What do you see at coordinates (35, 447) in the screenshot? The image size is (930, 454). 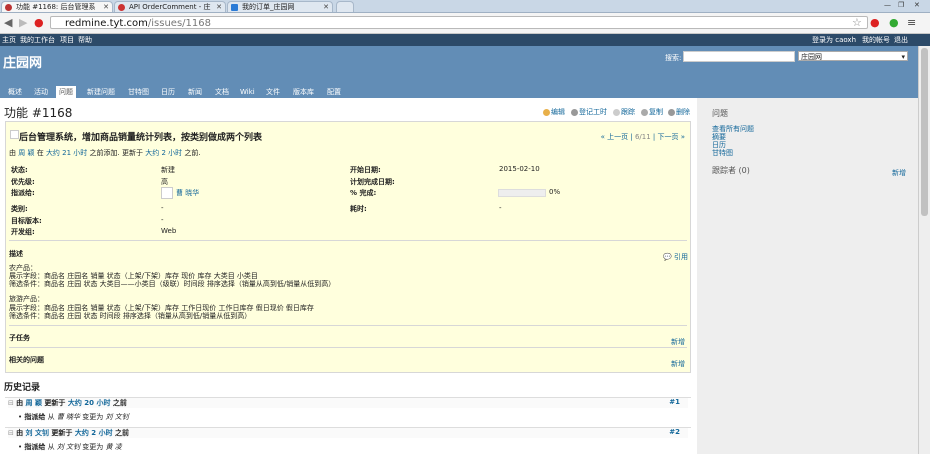 I see `detail-field: 指派给` at bounding box center [35, 447].